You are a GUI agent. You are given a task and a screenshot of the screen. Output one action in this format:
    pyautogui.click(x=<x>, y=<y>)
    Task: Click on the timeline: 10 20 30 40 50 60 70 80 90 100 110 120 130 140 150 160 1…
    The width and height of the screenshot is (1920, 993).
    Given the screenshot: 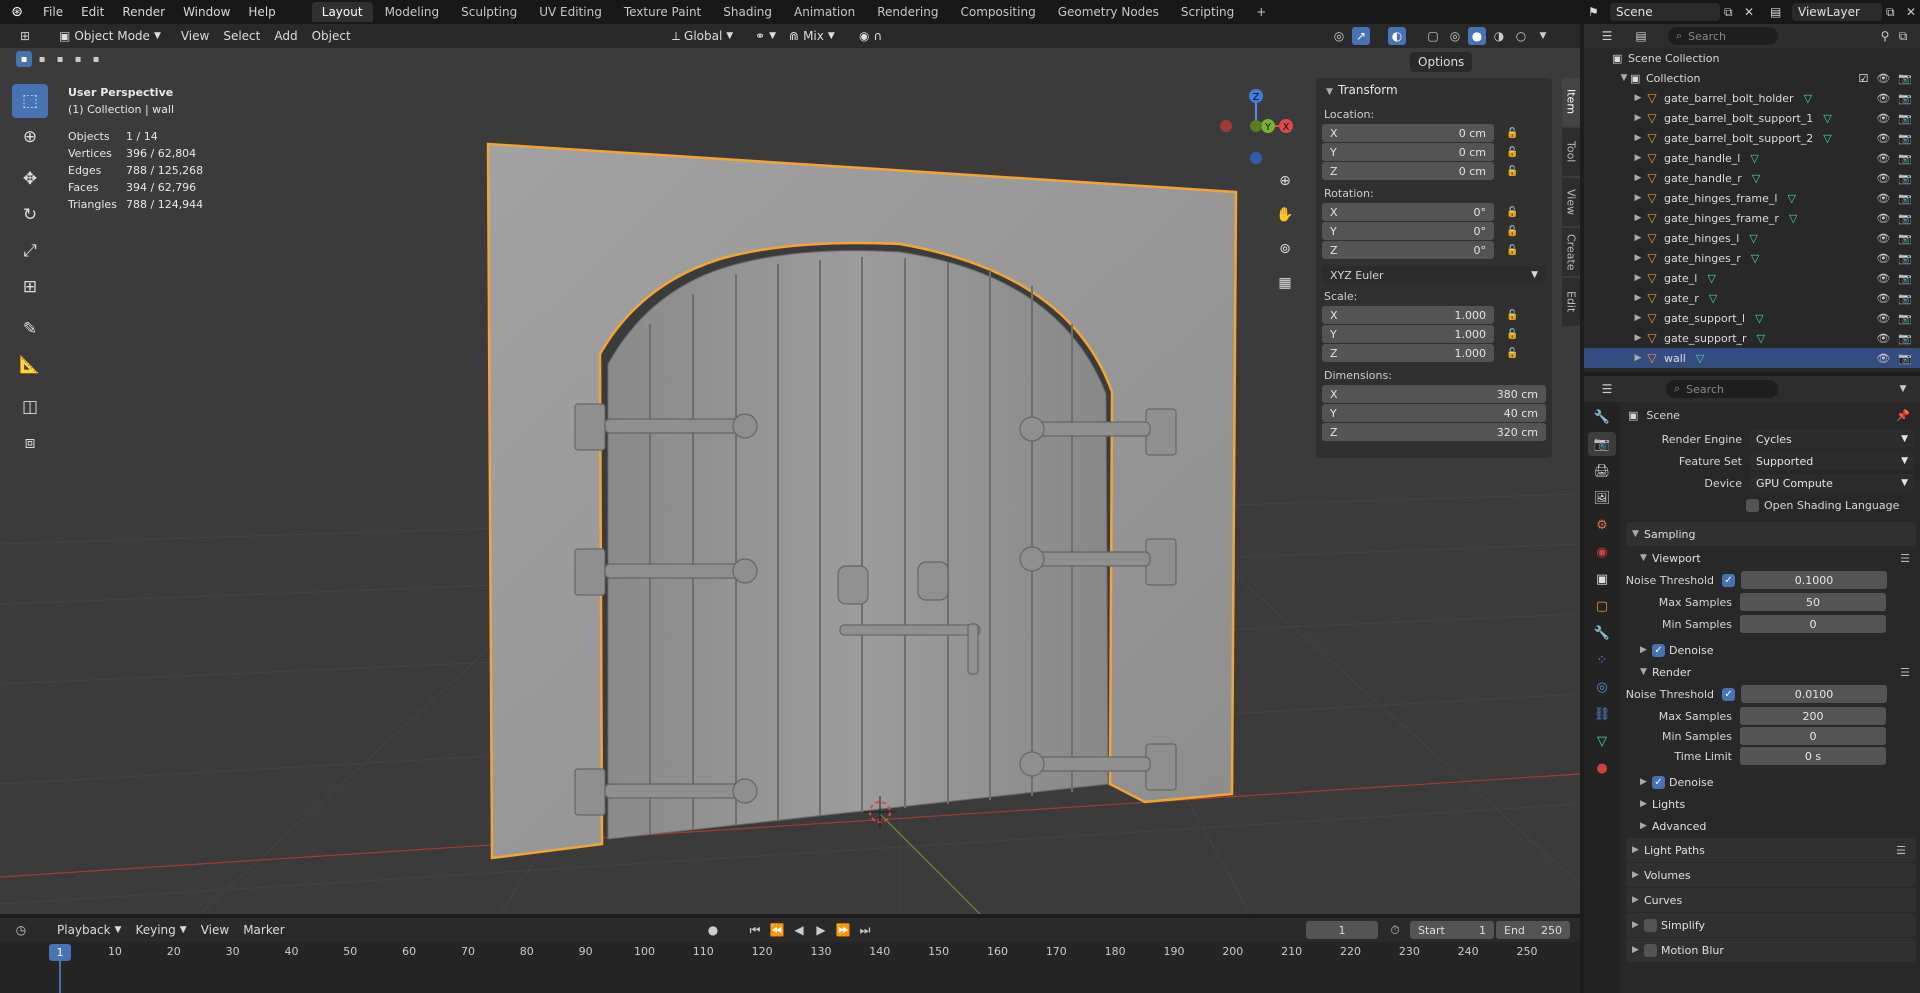 What is the action you would take?
    pyautogui.click(x=790, y=967)
    